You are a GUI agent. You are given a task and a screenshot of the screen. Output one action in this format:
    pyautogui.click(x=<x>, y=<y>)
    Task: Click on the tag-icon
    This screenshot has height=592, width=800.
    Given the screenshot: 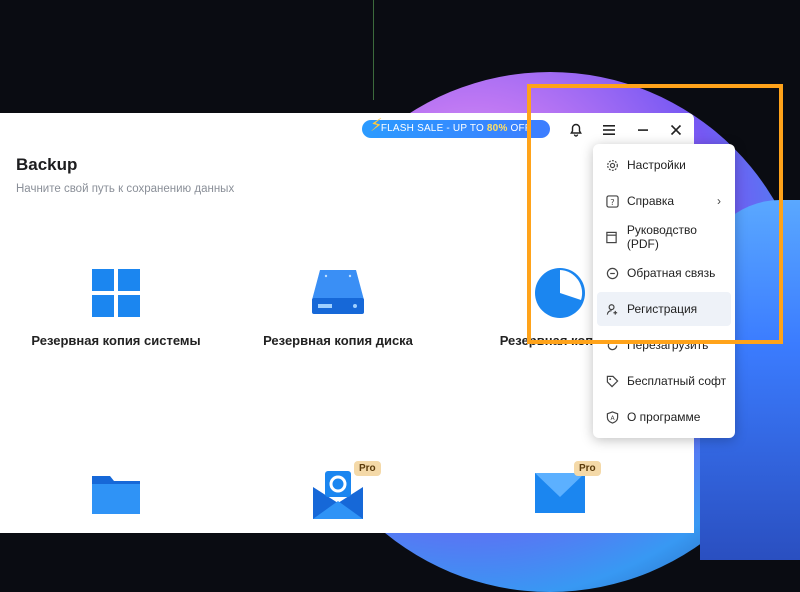 What is the action you would take?
    pyautogui.click(x=612, y=381)
    